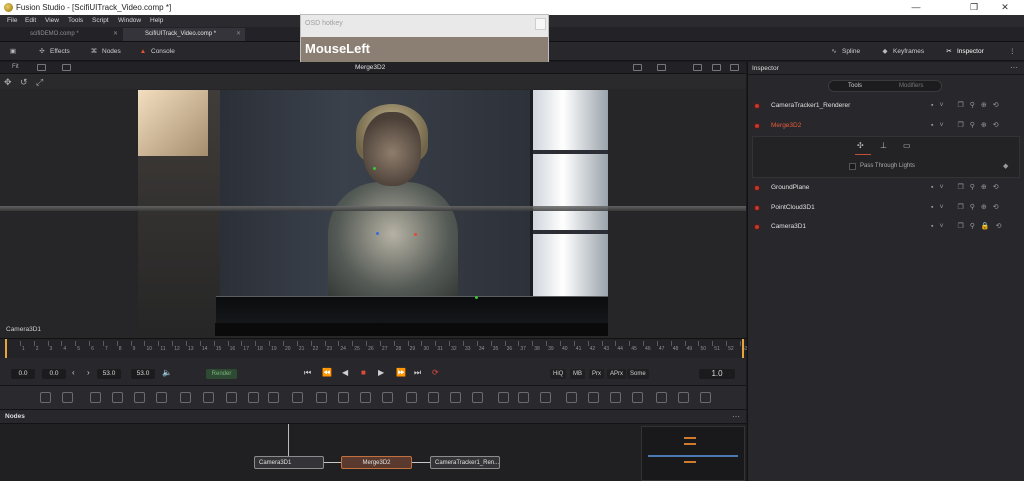 The image size is (1024, 481). I want to click on node-camera3d1: Camera3D1, so click(289, 462).